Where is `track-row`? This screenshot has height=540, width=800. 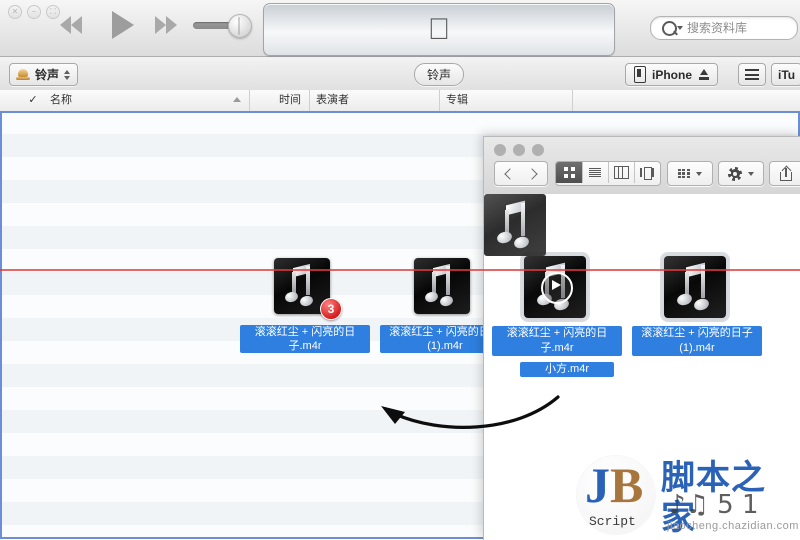 track-row is located at coordinates (400, 122).